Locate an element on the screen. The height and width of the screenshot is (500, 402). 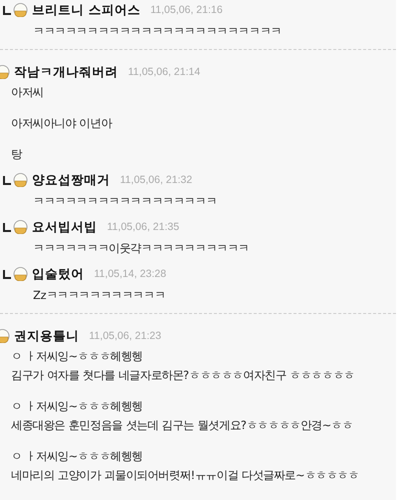
comment-date: 11,05,06, 21:35 is located at coordinates (143, 227).